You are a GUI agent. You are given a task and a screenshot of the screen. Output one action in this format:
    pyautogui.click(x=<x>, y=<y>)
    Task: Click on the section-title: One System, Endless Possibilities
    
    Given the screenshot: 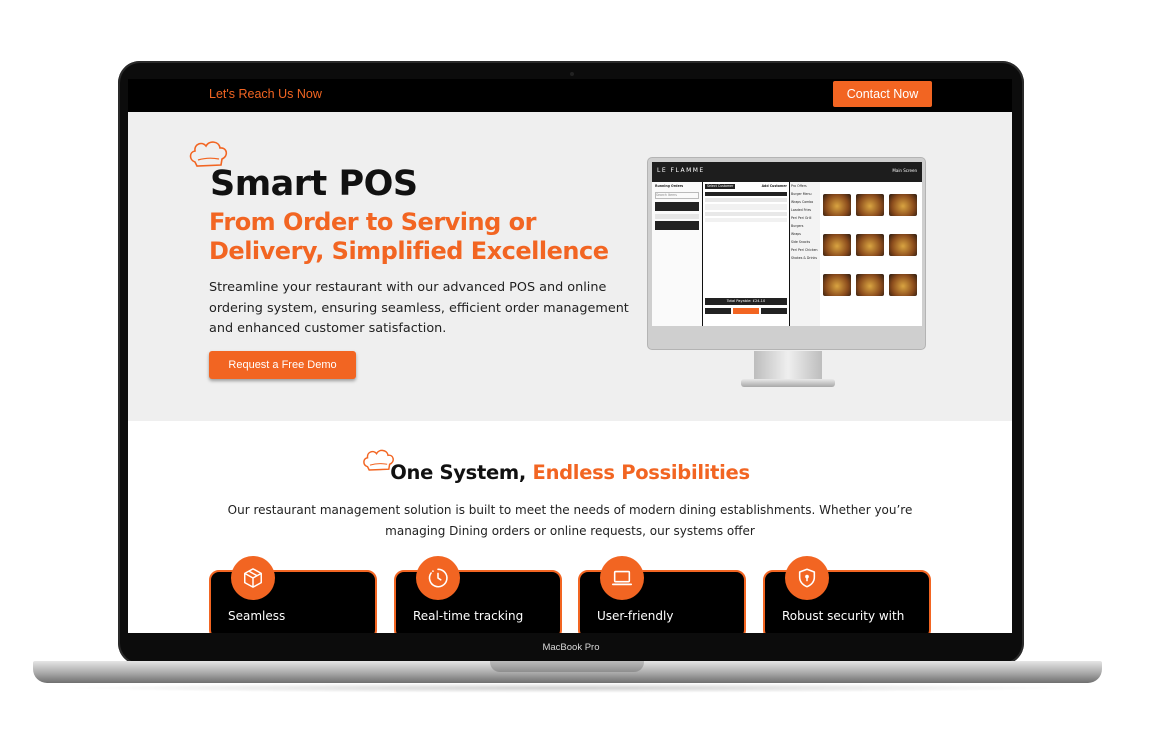 What is the action you would take?
    pyautogui.click(x=570, y=472)
    